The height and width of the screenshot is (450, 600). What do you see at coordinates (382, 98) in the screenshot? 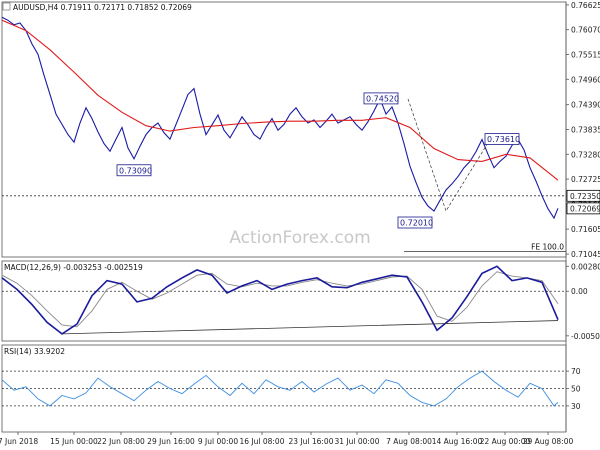
I see `price-annotation-label: 0.74520` at bounding box center [382, 98].